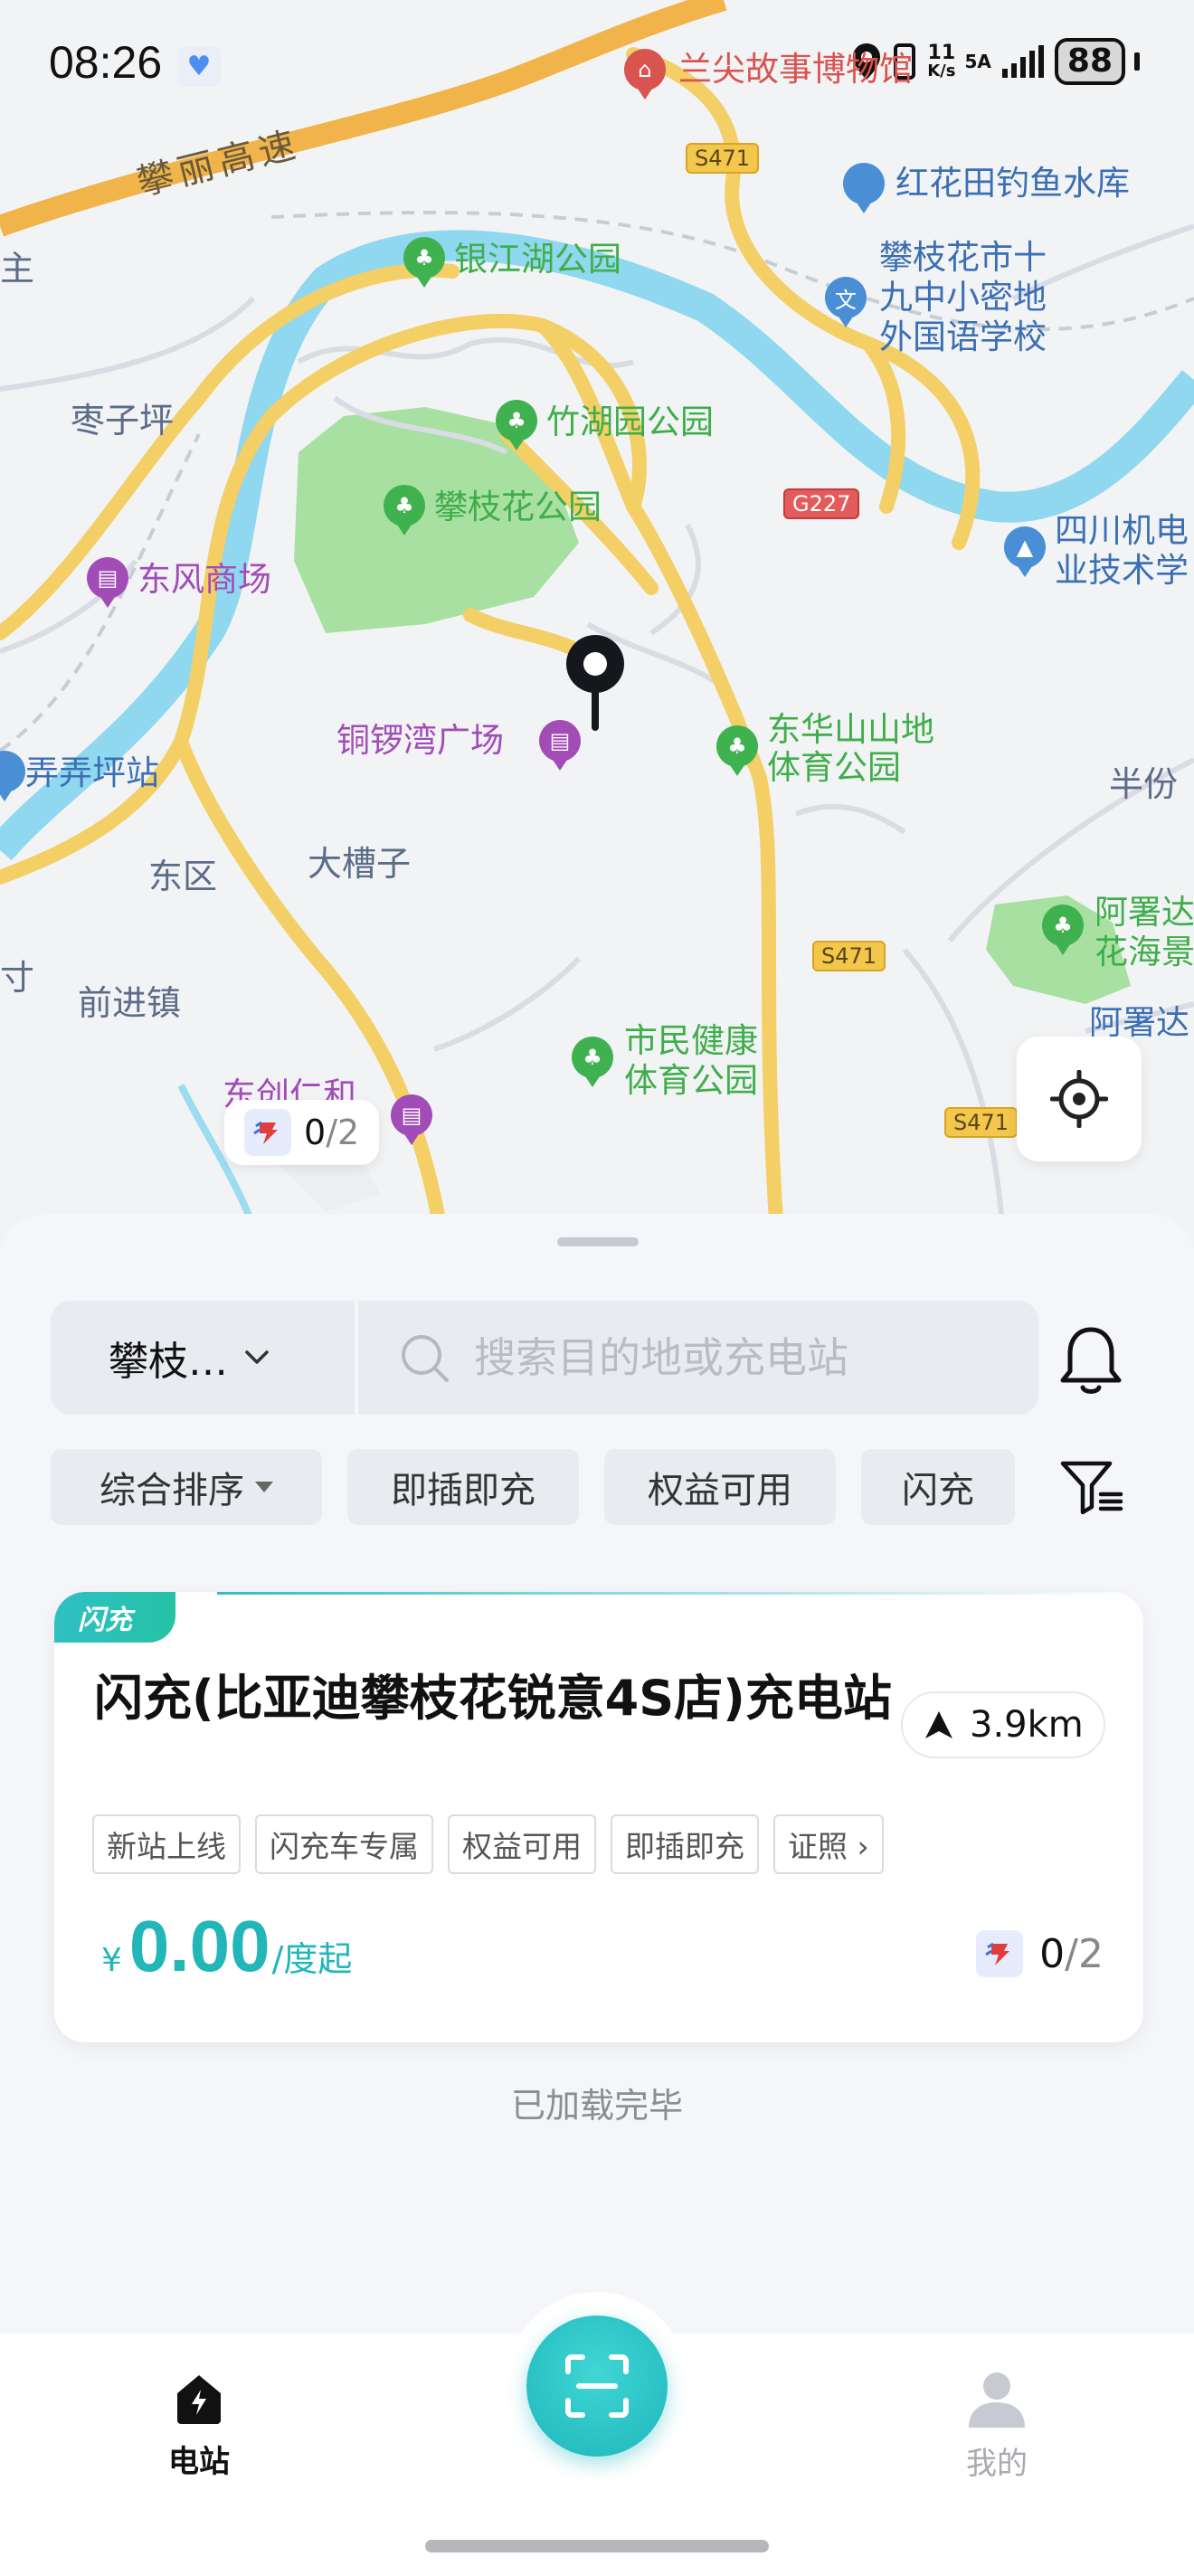  Describe the element at coordinates (1091, 1360) in the screenshot. I see `notification-button` at that location.